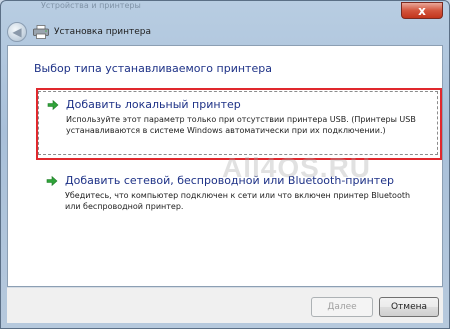  I want to click on back-arrow-icon: ◀, so click(17, 32).